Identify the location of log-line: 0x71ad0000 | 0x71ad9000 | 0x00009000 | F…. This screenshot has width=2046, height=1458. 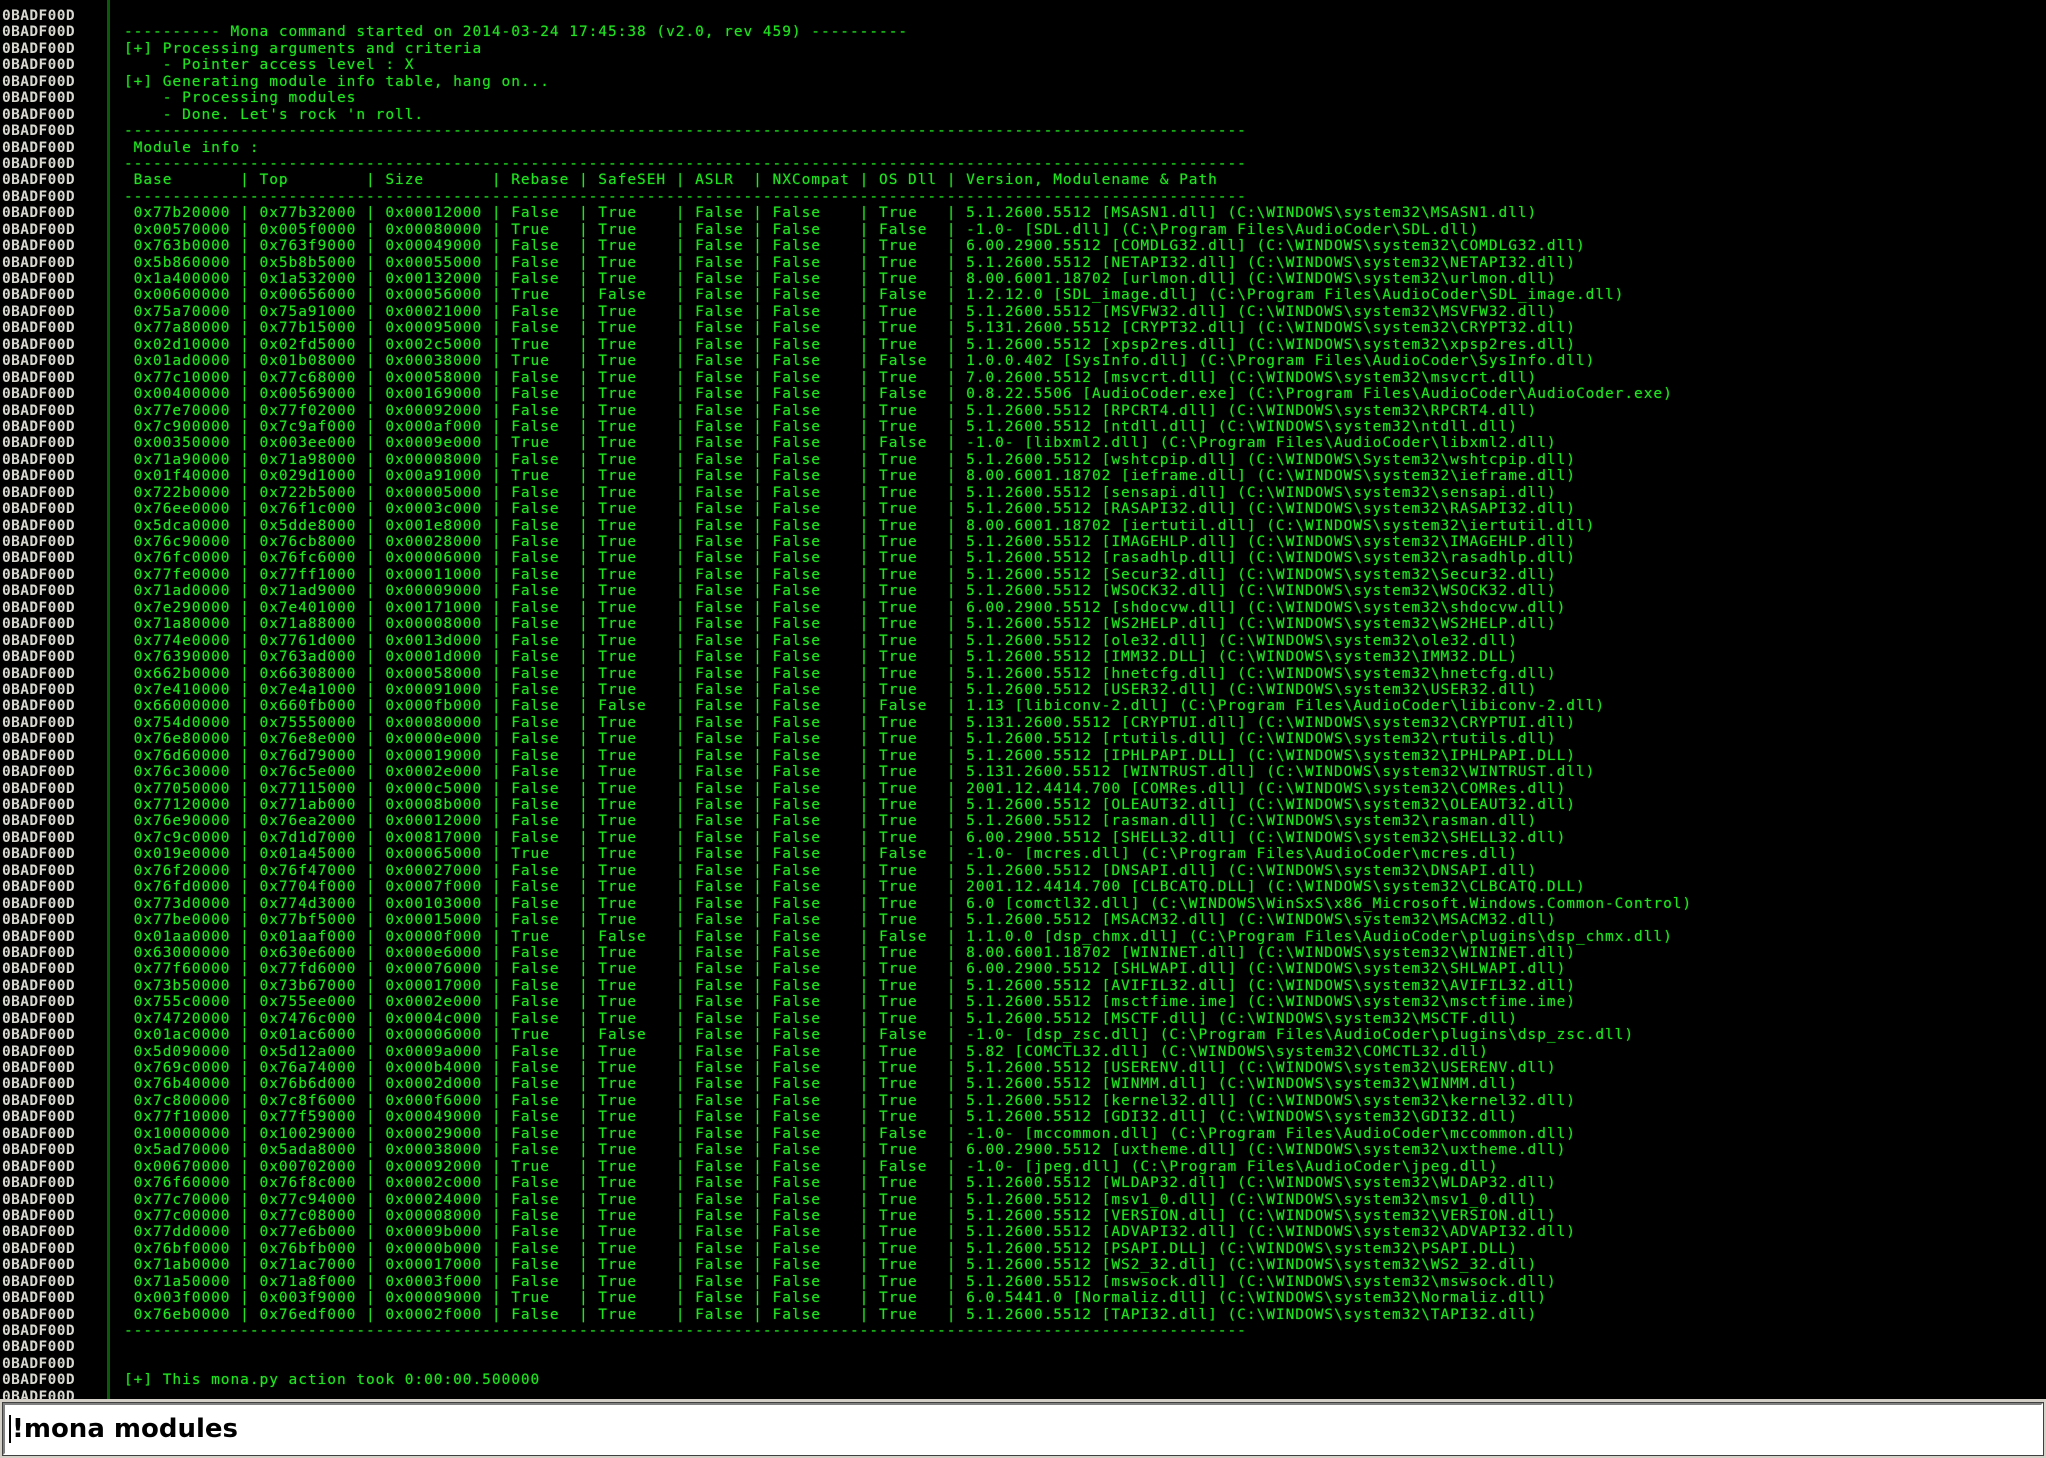
(840, 591).